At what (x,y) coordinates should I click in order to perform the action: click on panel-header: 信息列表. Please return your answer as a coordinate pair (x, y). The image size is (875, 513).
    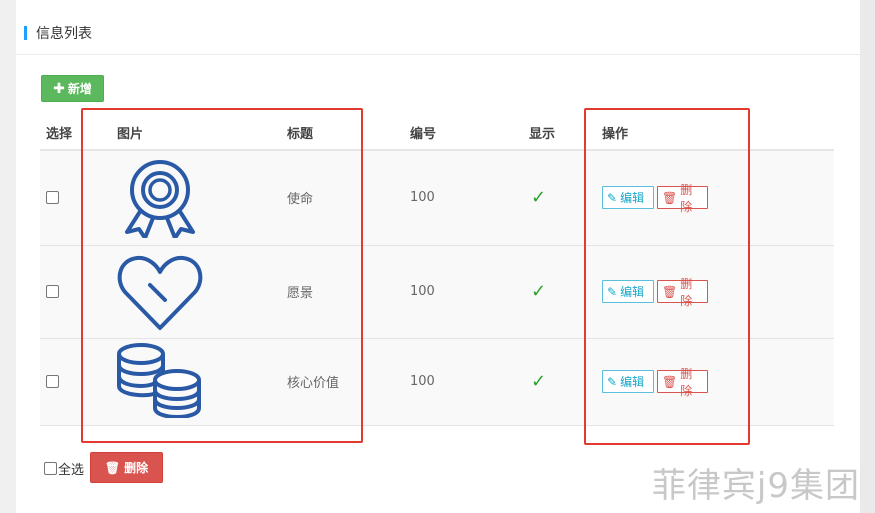
    Looking at the image, I should click on (438, 27).